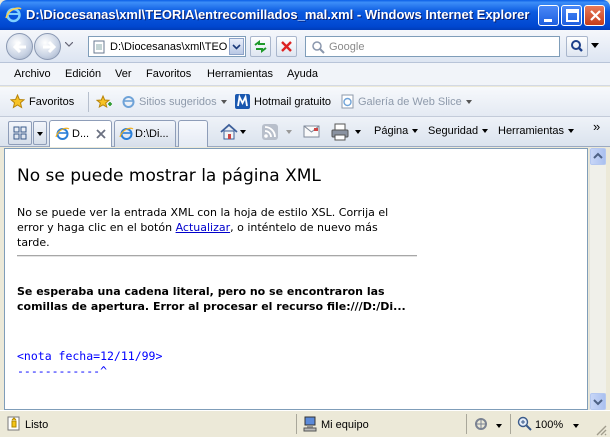 The width and height of the screenshot is (610, 437). What do you see at coordinates (242, 101) in the screenshot?
I see `hotmail-icon` at bounding box center [242, 101].